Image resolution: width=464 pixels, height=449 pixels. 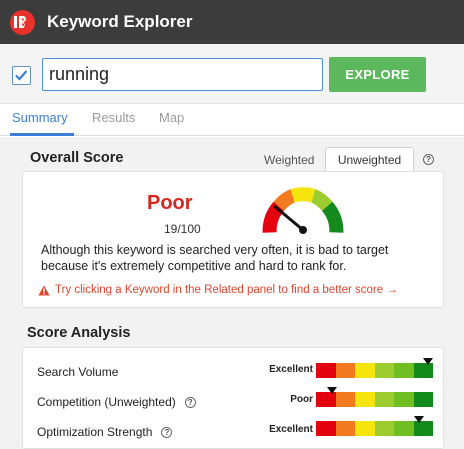 What do you see at coordinates (171, 117) in the screenshot?
I see `tab-map: Map` at bounding box center [171, 117].